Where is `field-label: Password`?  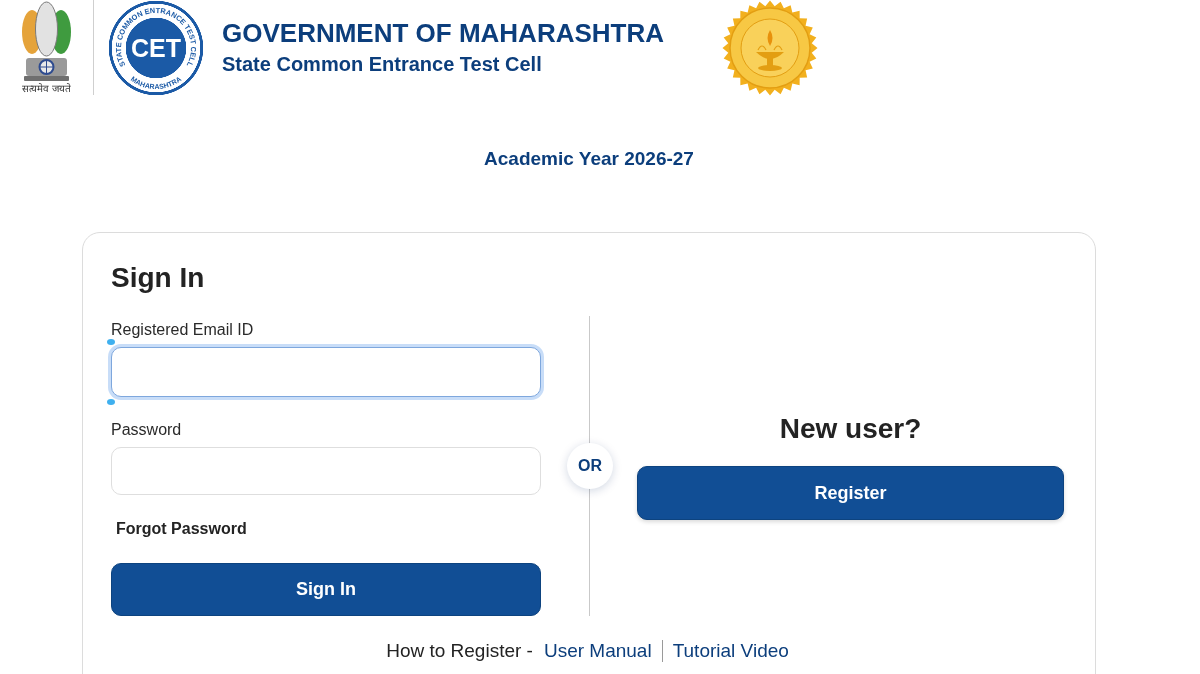 field-label: Password is located at coordinates (146, 430).